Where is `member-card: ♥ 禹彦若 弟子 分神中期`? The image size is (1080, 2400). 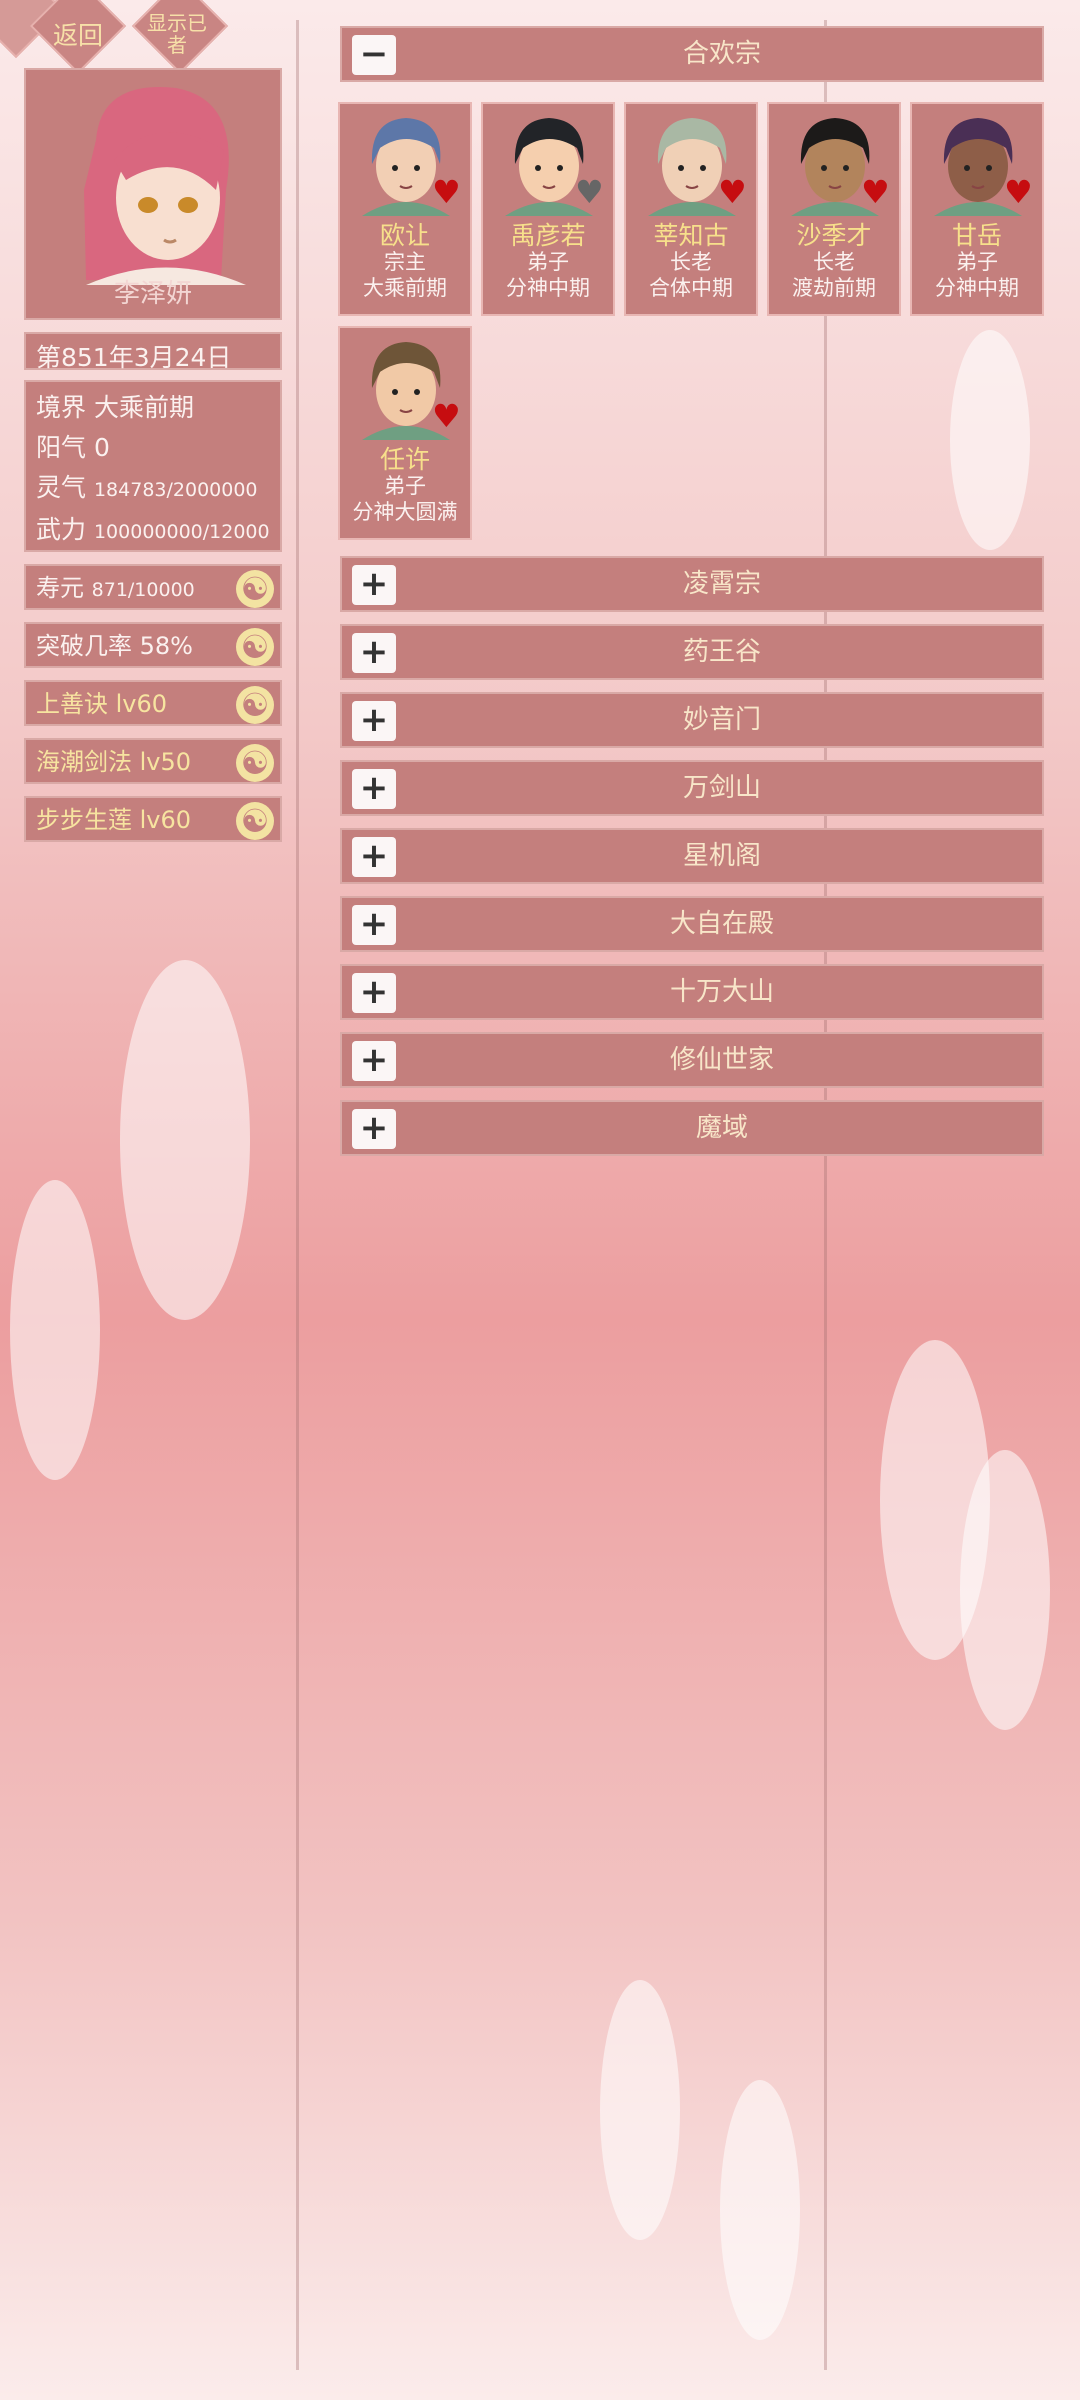 member-card: ♥ 禹彦若 弟子 分神中期 is located at coordinates (548, 209).